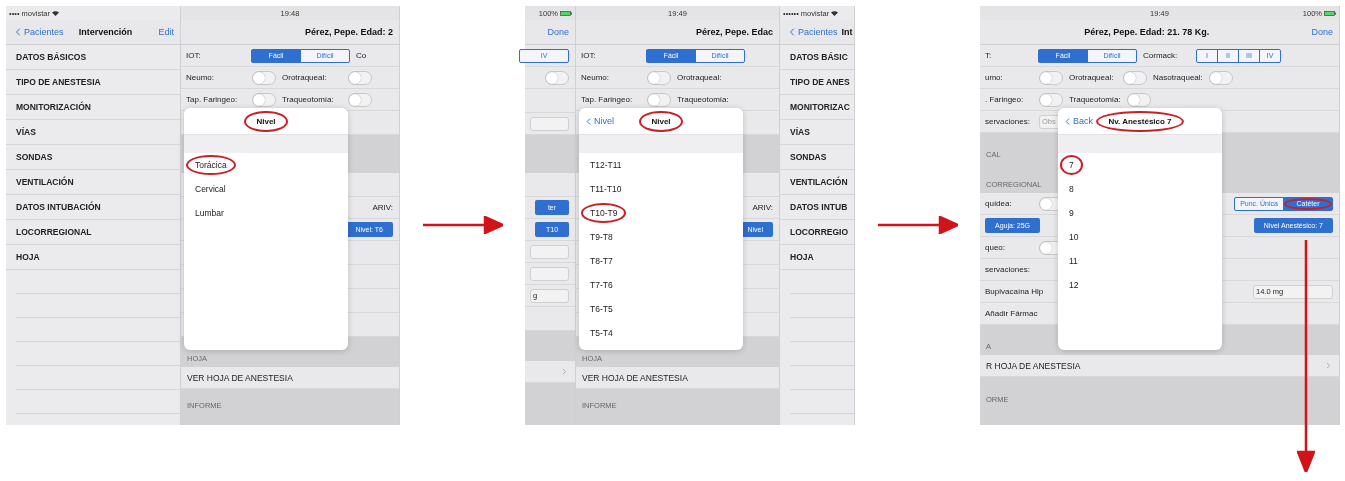 This screenshot has height=481, width=1345. Describe the element at coordinates (601, 285) in the screenshot. I see `popover-option: T7-T6` at that location.